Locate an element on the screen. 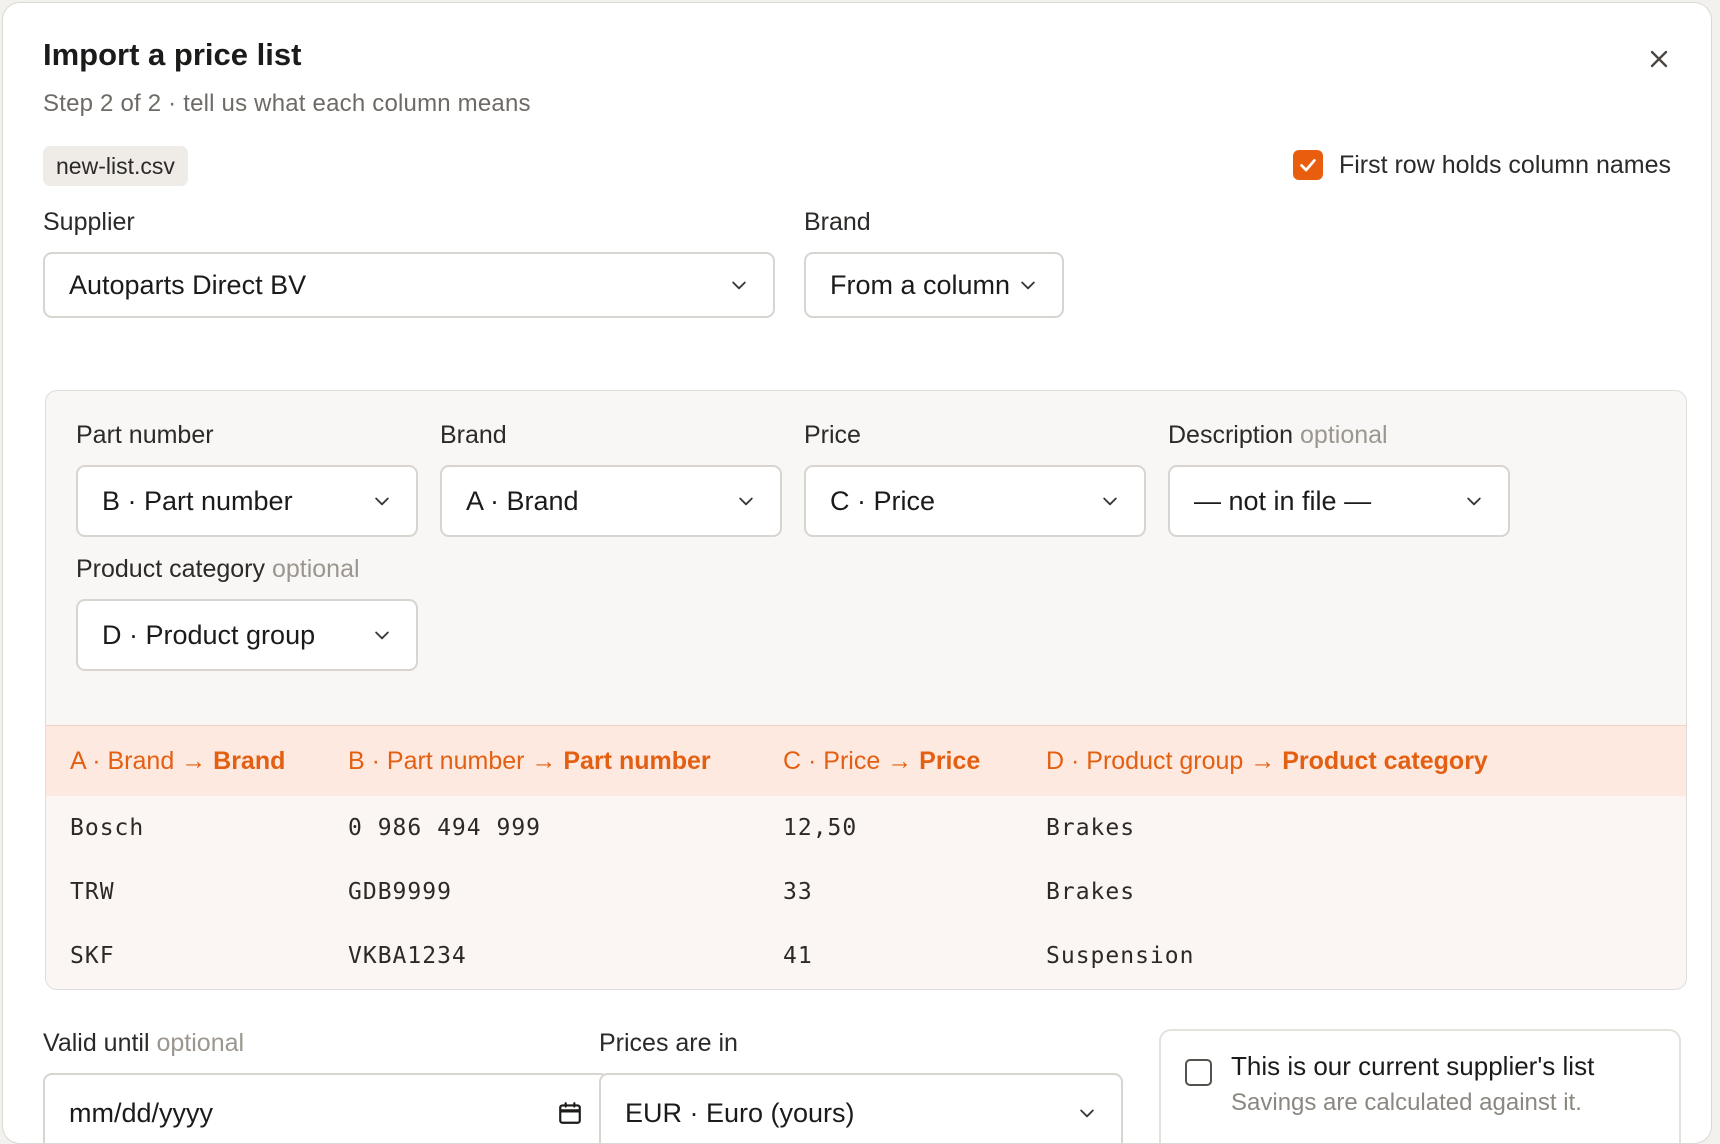 This screenshot has height=1144, width=1720. table-cell: GDB9999 is located at coordinates (400, 892).